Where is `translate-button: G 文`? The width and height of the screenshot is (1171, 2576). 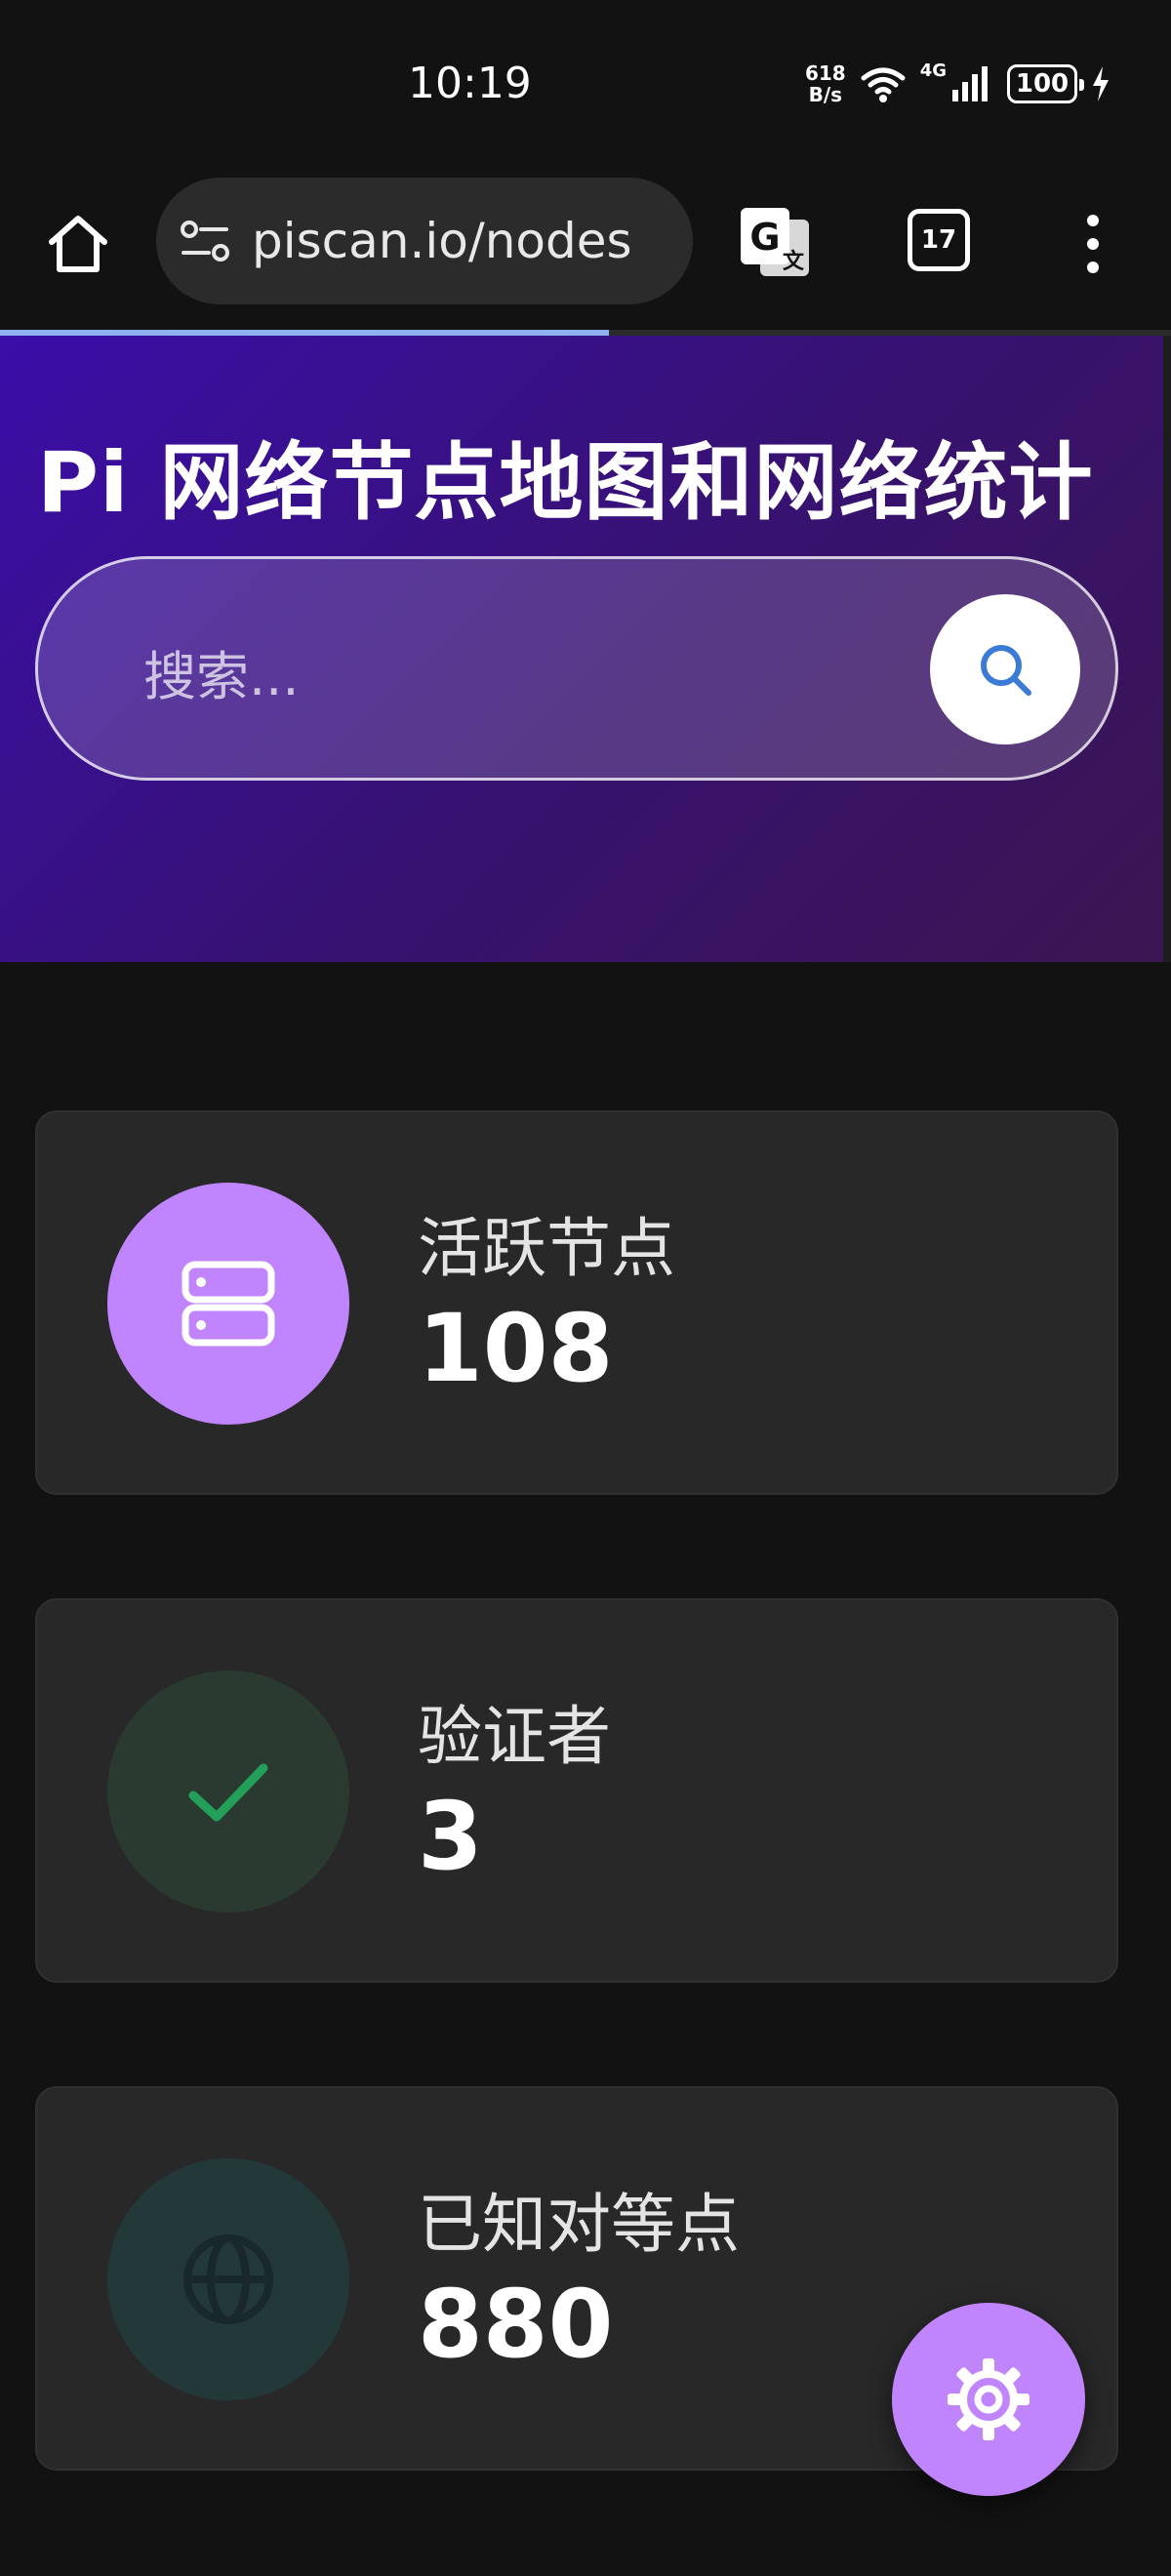
translate-button: G 文 is located at coordinates (775, 242).